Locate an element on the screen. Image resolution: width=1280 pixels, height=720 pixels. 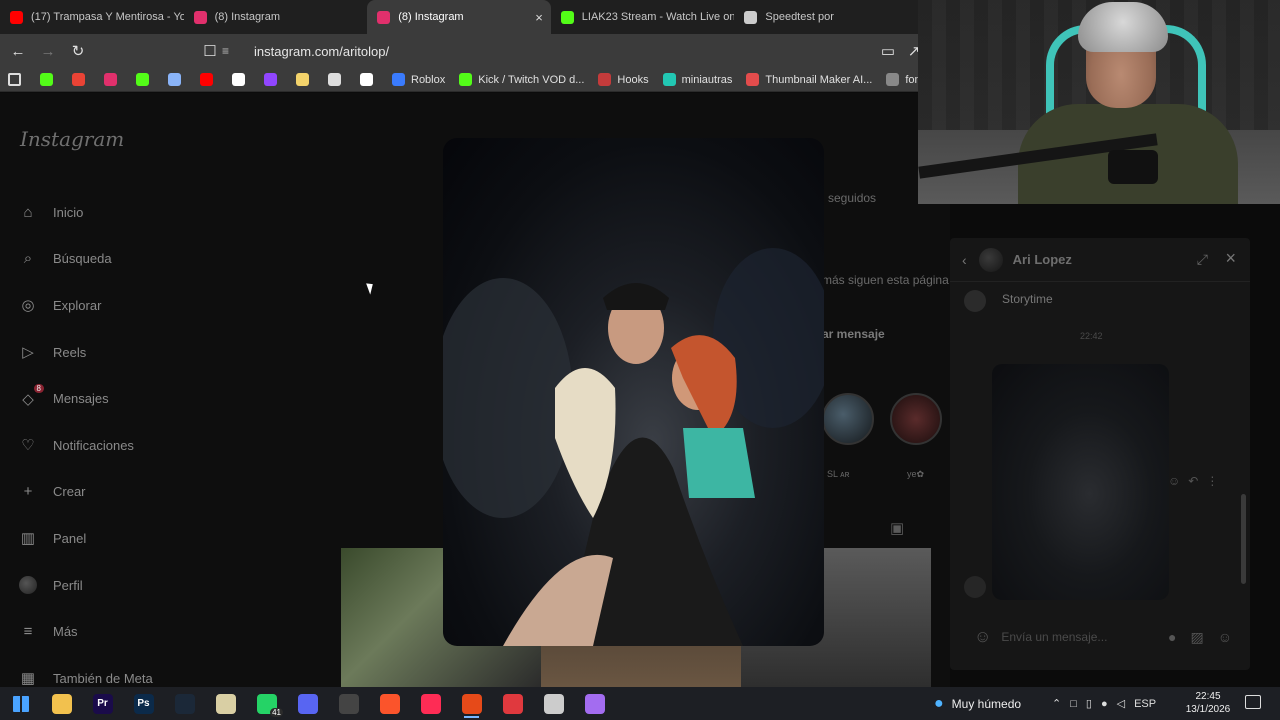
sidebar-item-perfil: Perfil is located at coordinates (85, 585).